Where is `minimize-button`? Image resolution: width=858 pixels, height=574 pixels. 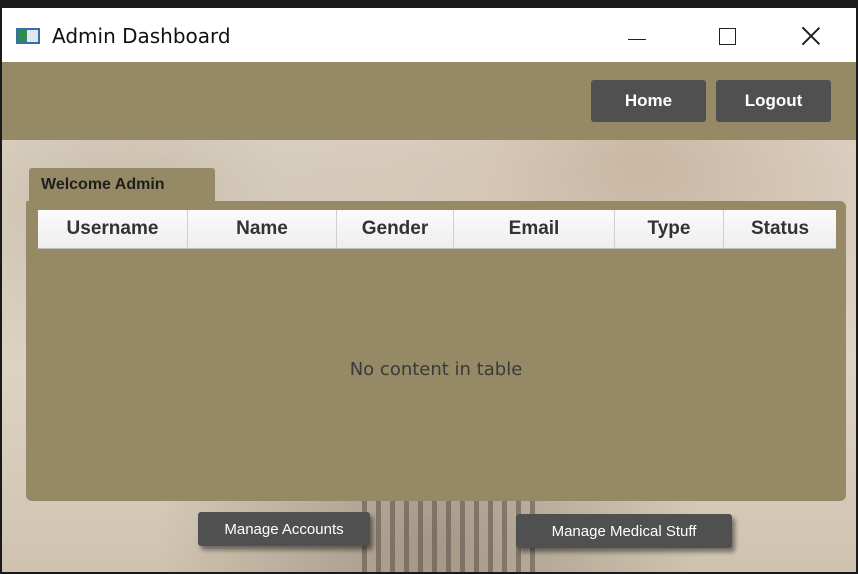
minimize-button is located at coordinates (637, 36).